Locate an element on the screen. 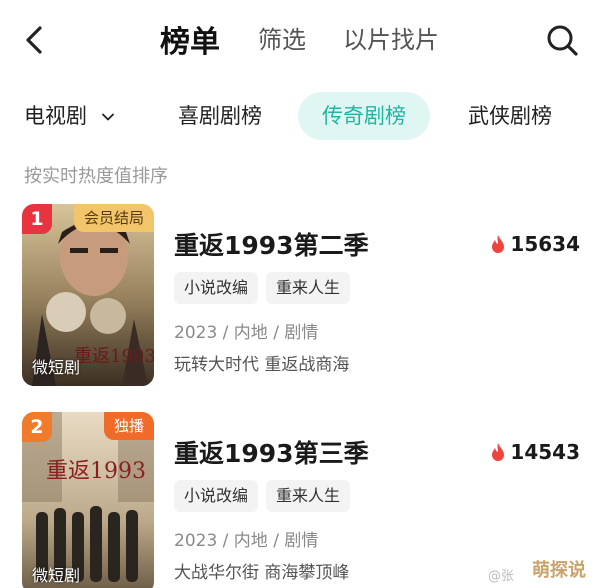 This screenshot has height=588, width=594. category-row: 电视剧 喜剧剧榜 传奇剧榜 武侠剧榜 is located at coordinates (297, 117).